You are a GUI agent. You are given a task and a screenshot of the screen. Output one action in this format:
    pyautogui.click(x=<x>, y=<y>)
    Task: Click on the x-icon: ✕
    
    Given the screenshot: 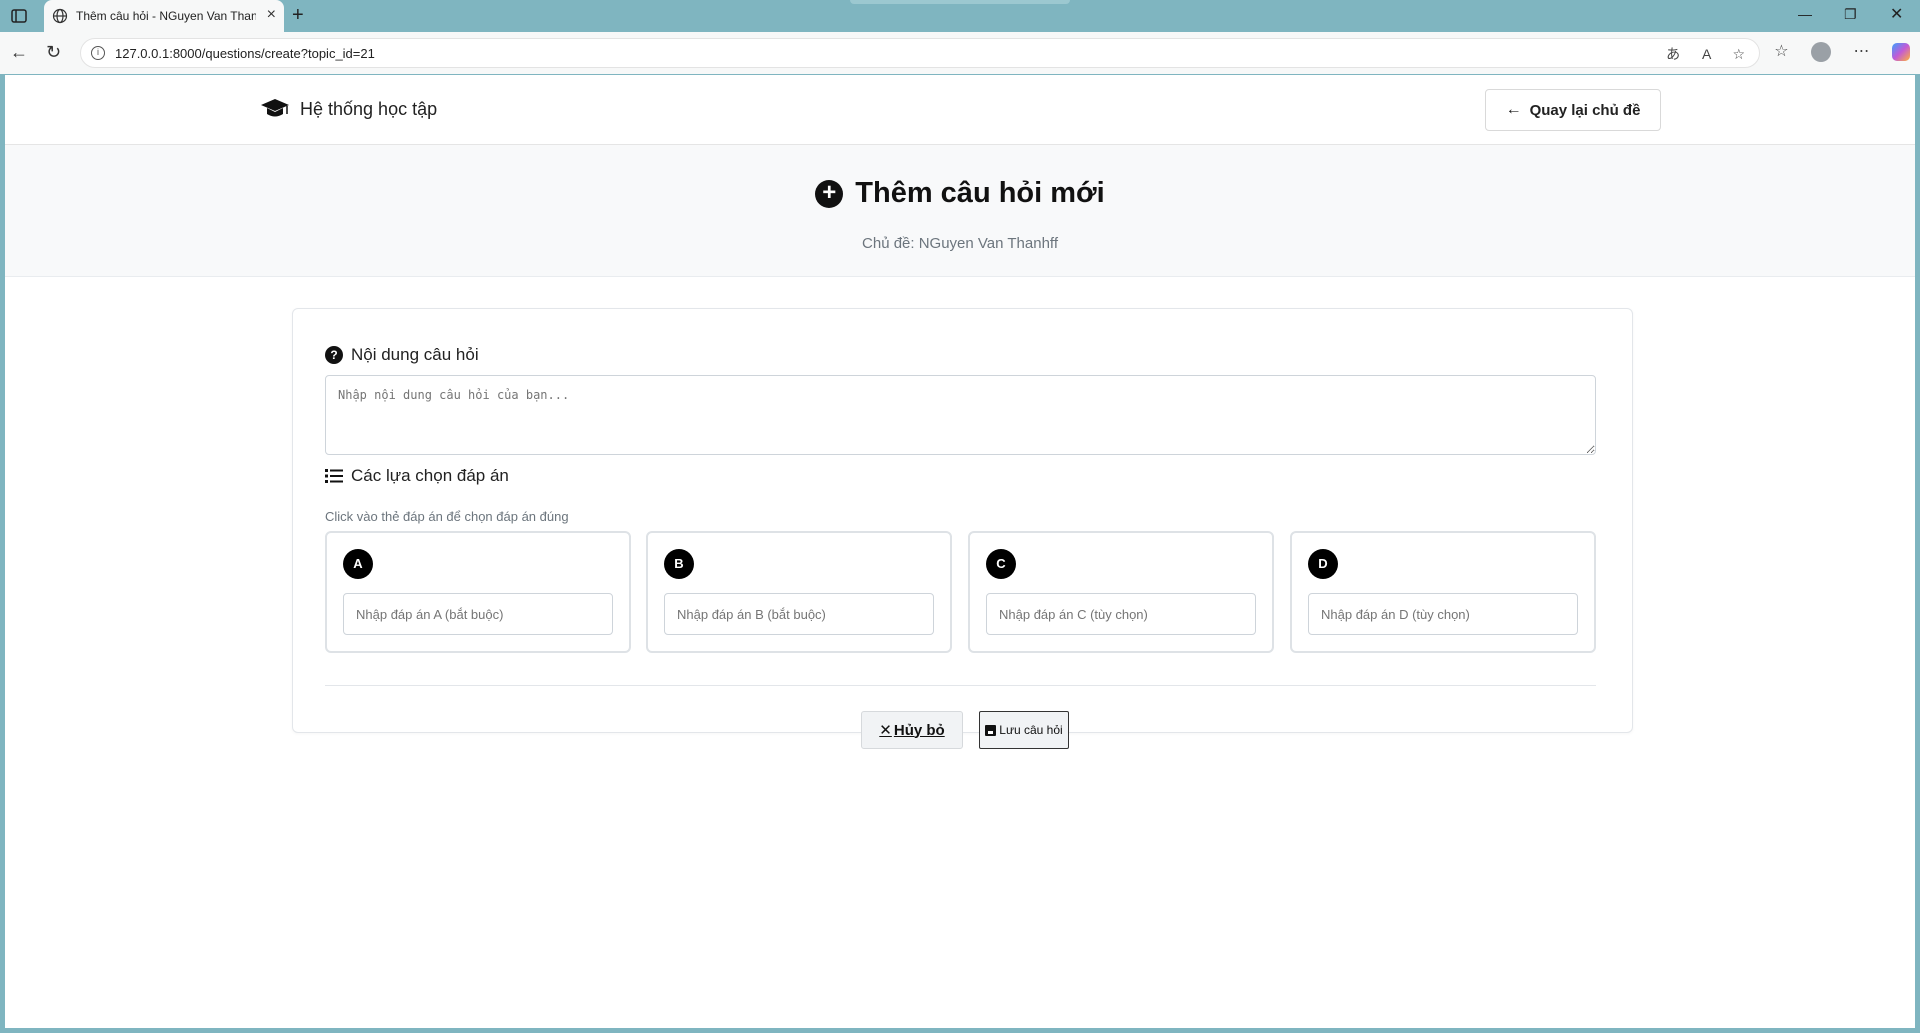 What is the action you would take?
    pyautogui.click(x=885, y=730)
    